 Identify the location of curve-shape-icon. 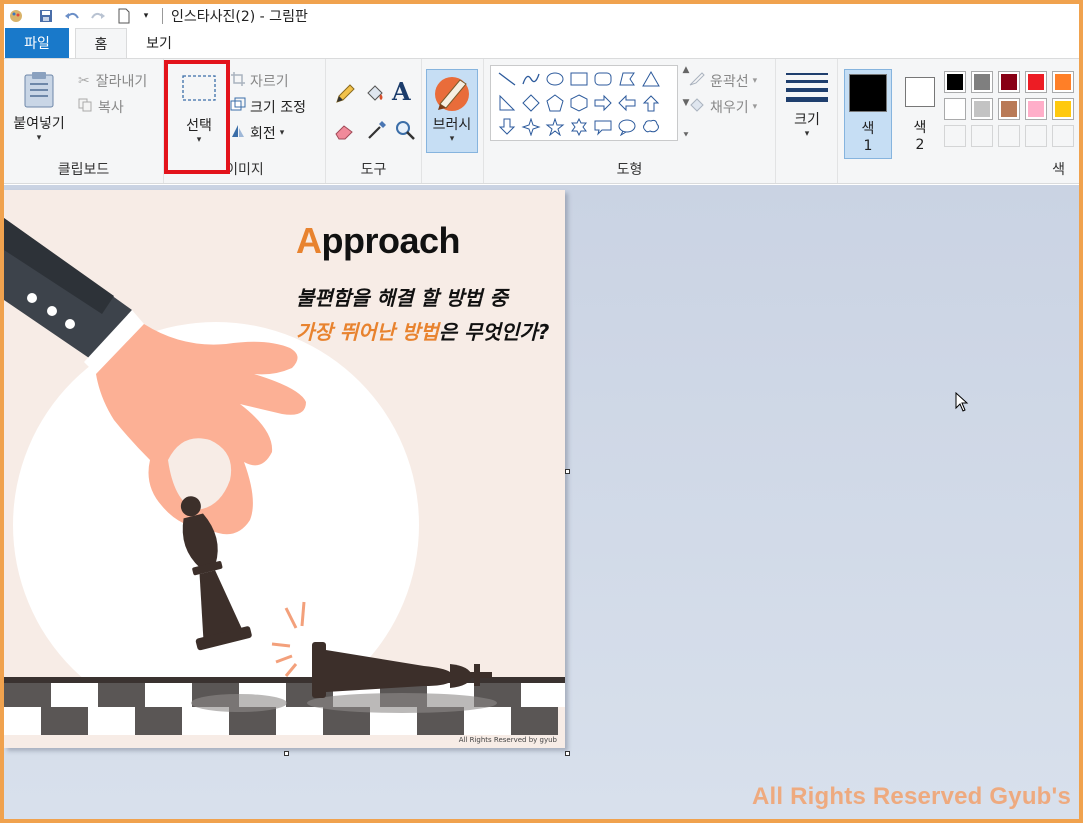
(531, 79).